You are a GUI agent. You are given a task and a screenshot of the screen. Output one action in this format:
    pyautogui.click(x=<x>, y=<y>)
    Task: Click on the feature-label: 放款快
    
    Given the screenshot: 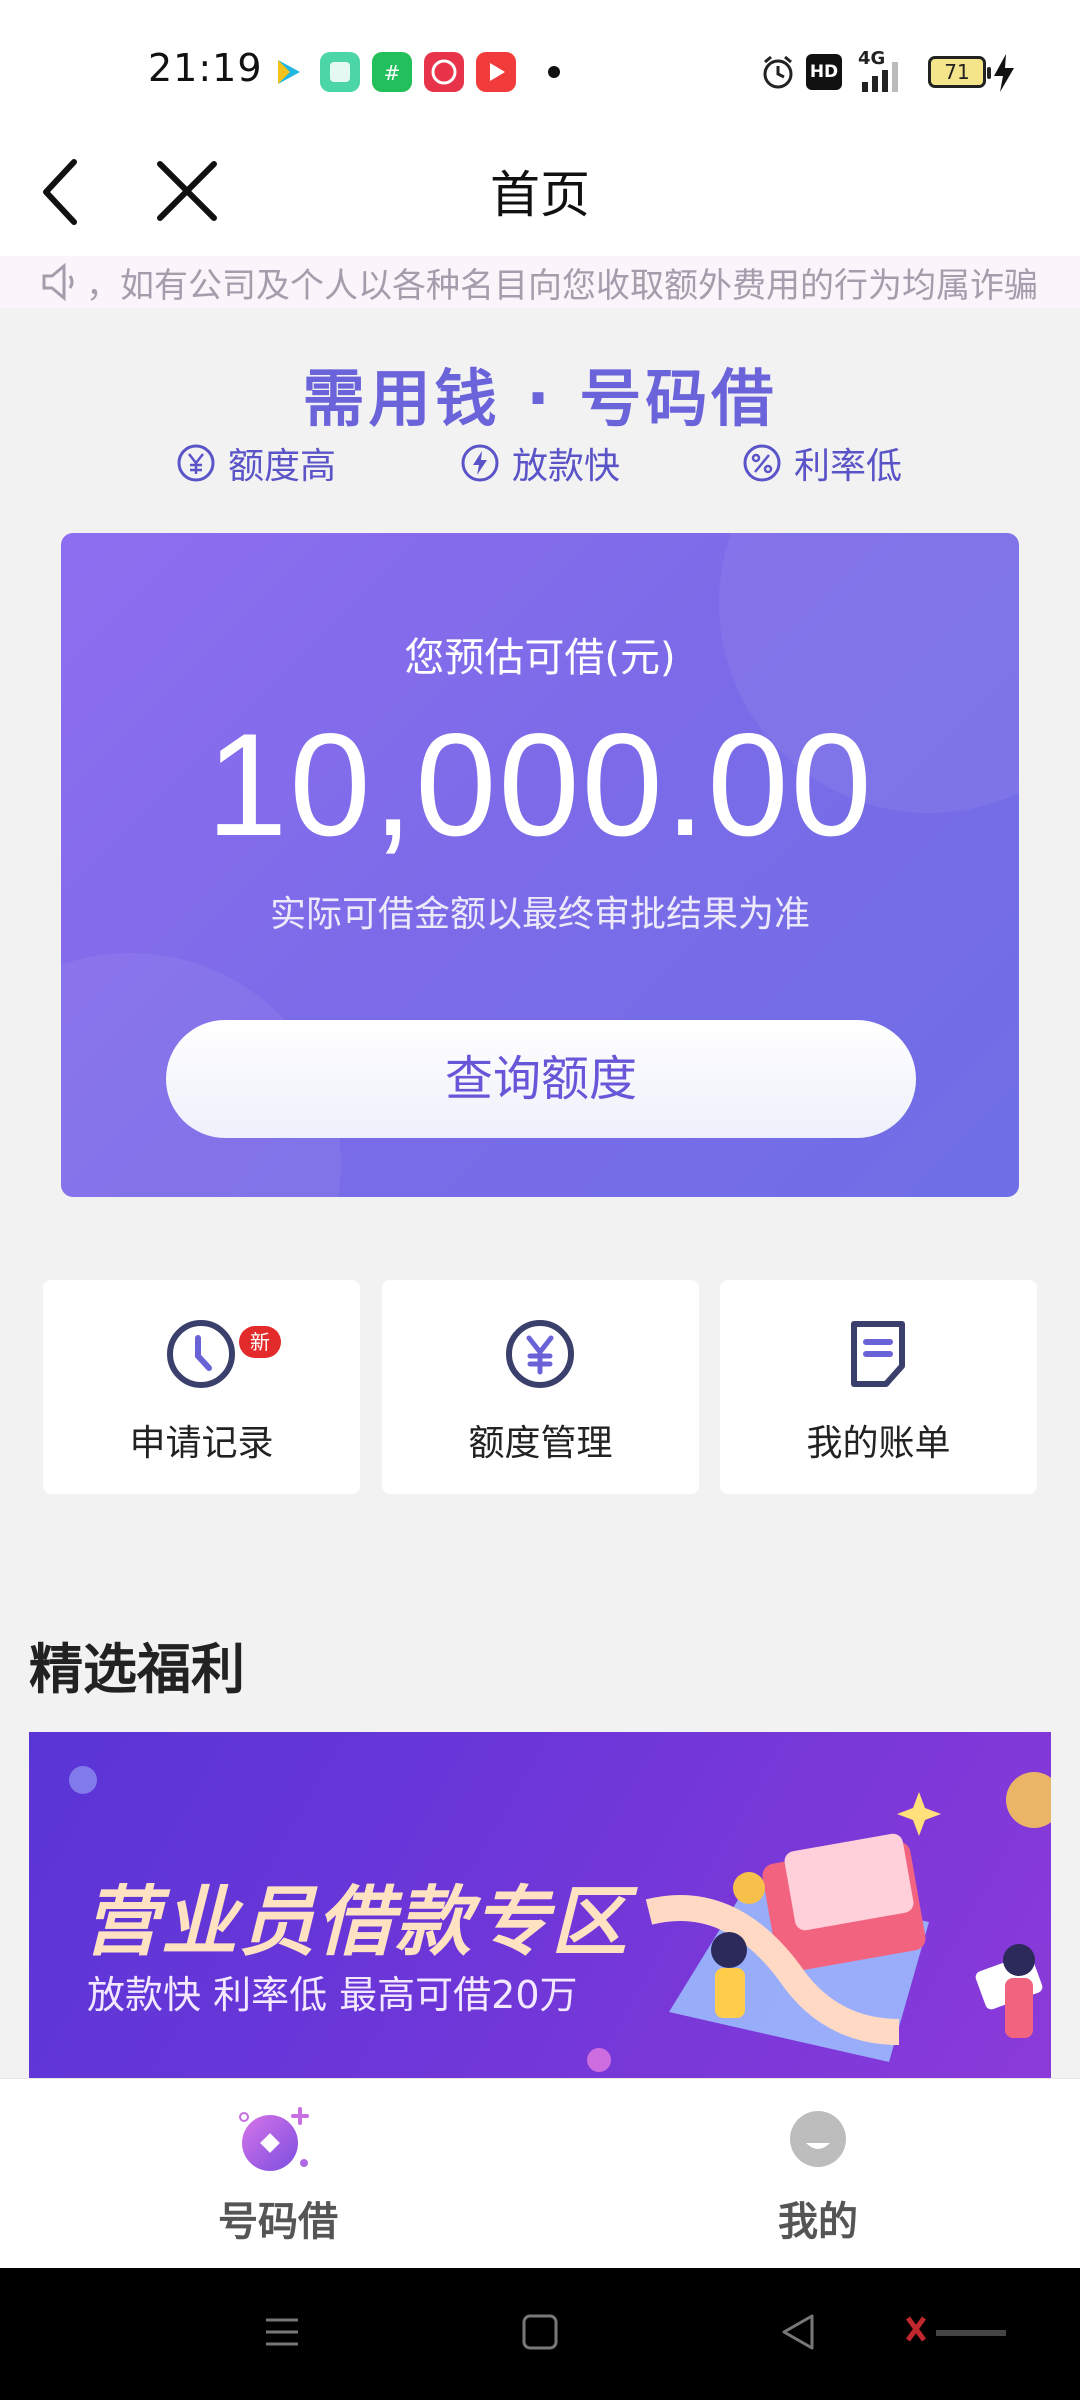 What is the action you would take?
    pyautogui.click(x=566, y=466)
    